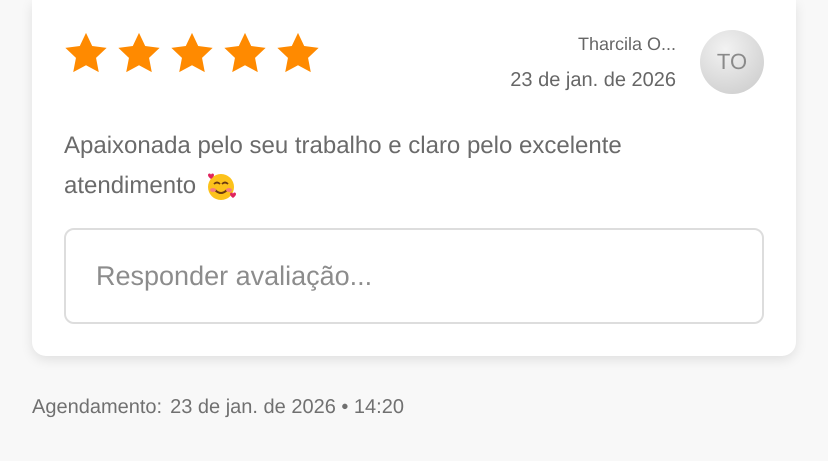 Image resolution: width=828 pixels, height=461 pixels. What do you see at coordinates (130, 186) in the screenshot?
I see `review-text-line: atendimento` at bounding box center [130, 186].